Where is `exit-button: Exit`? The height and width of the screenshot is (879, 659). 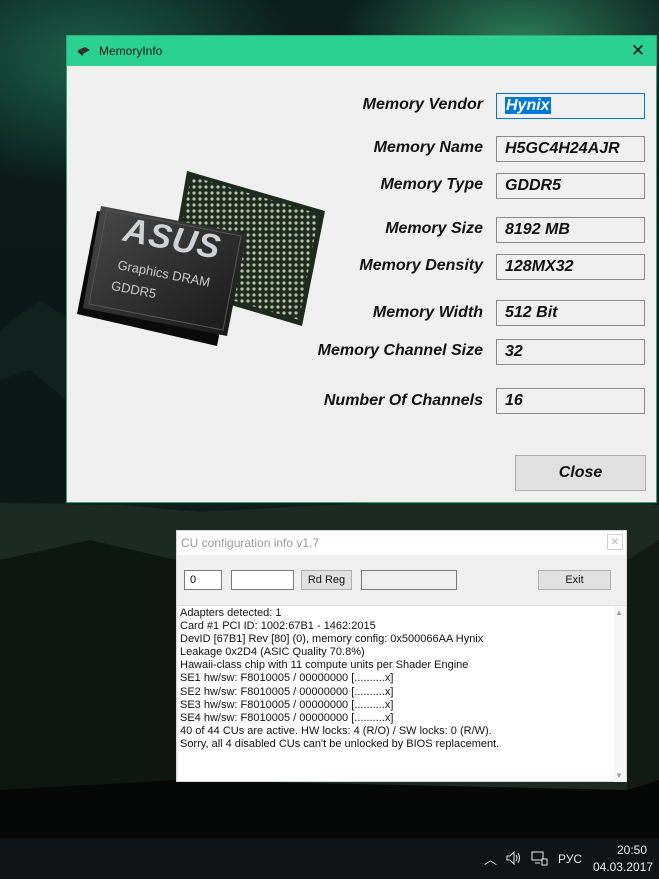 exit-button: Exit is located at coordinates (574, 580).